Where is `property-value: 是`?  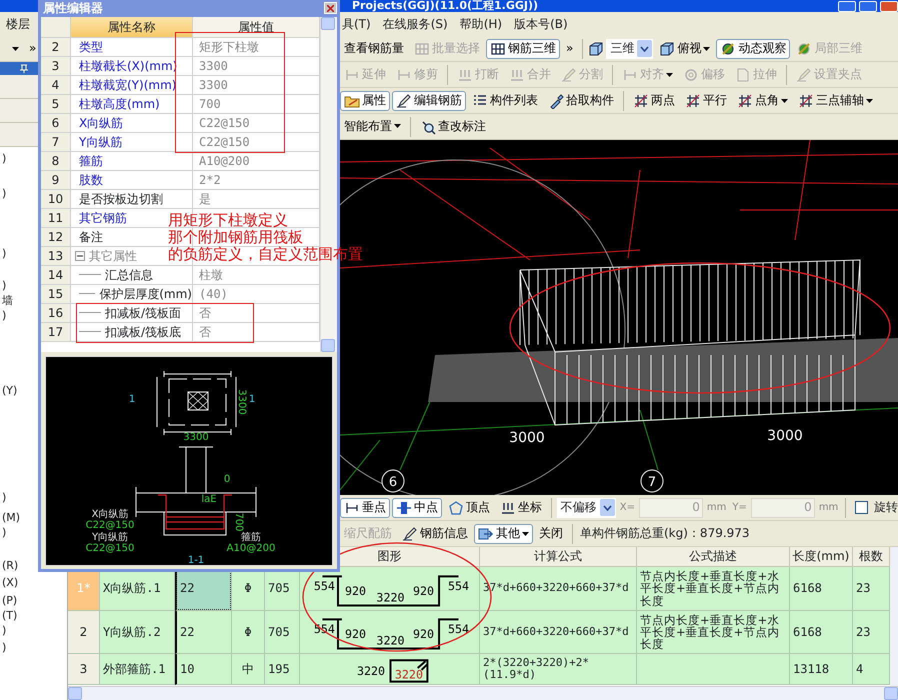 property-value: 是 is located at coordinates (205, 199).